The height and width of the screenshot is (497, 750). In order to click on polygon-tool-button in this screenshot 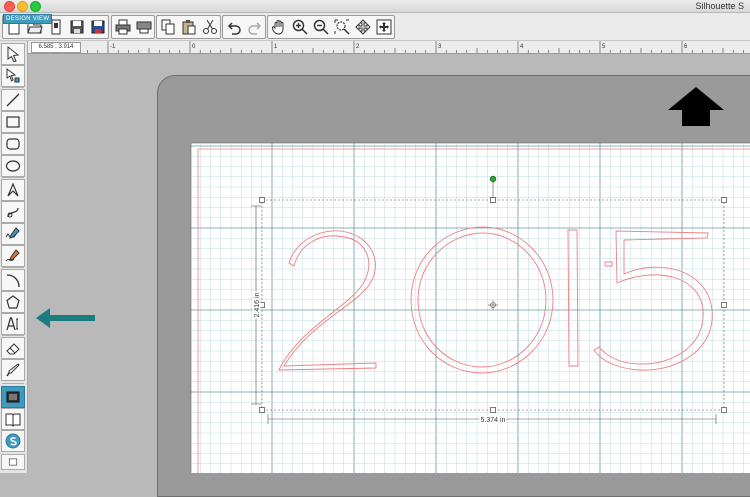, I will do `click(13, 190)`.